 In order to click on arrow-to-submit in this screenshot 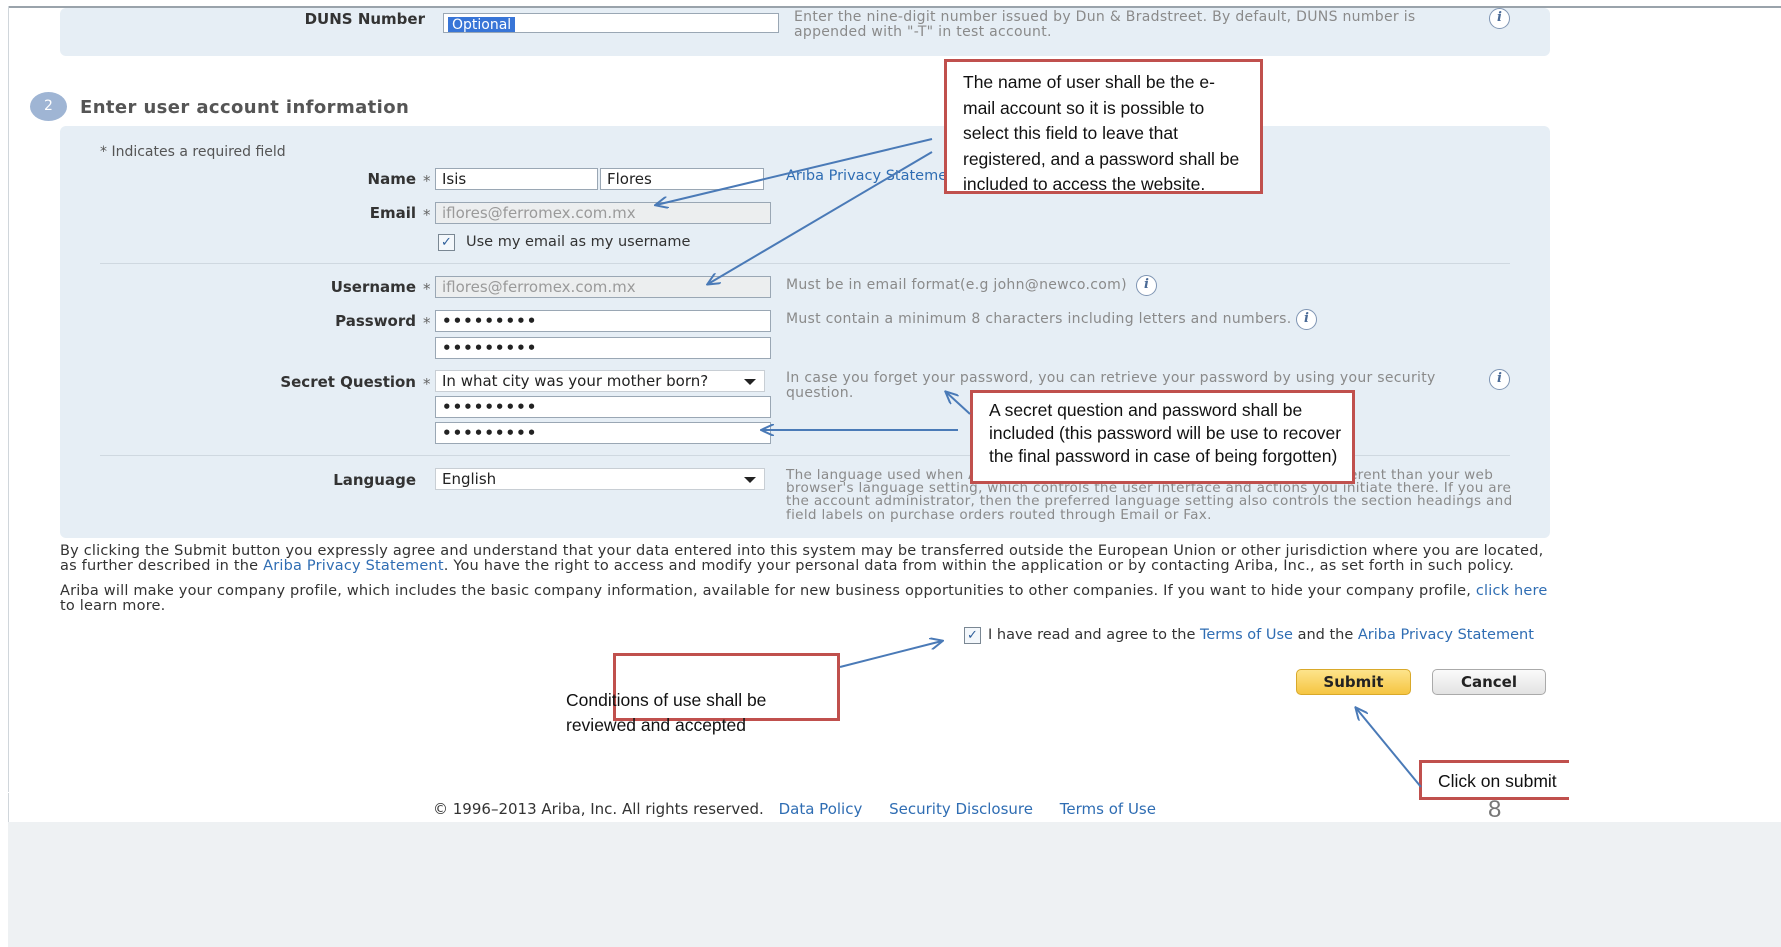, I will do `click(1389, 748)`.